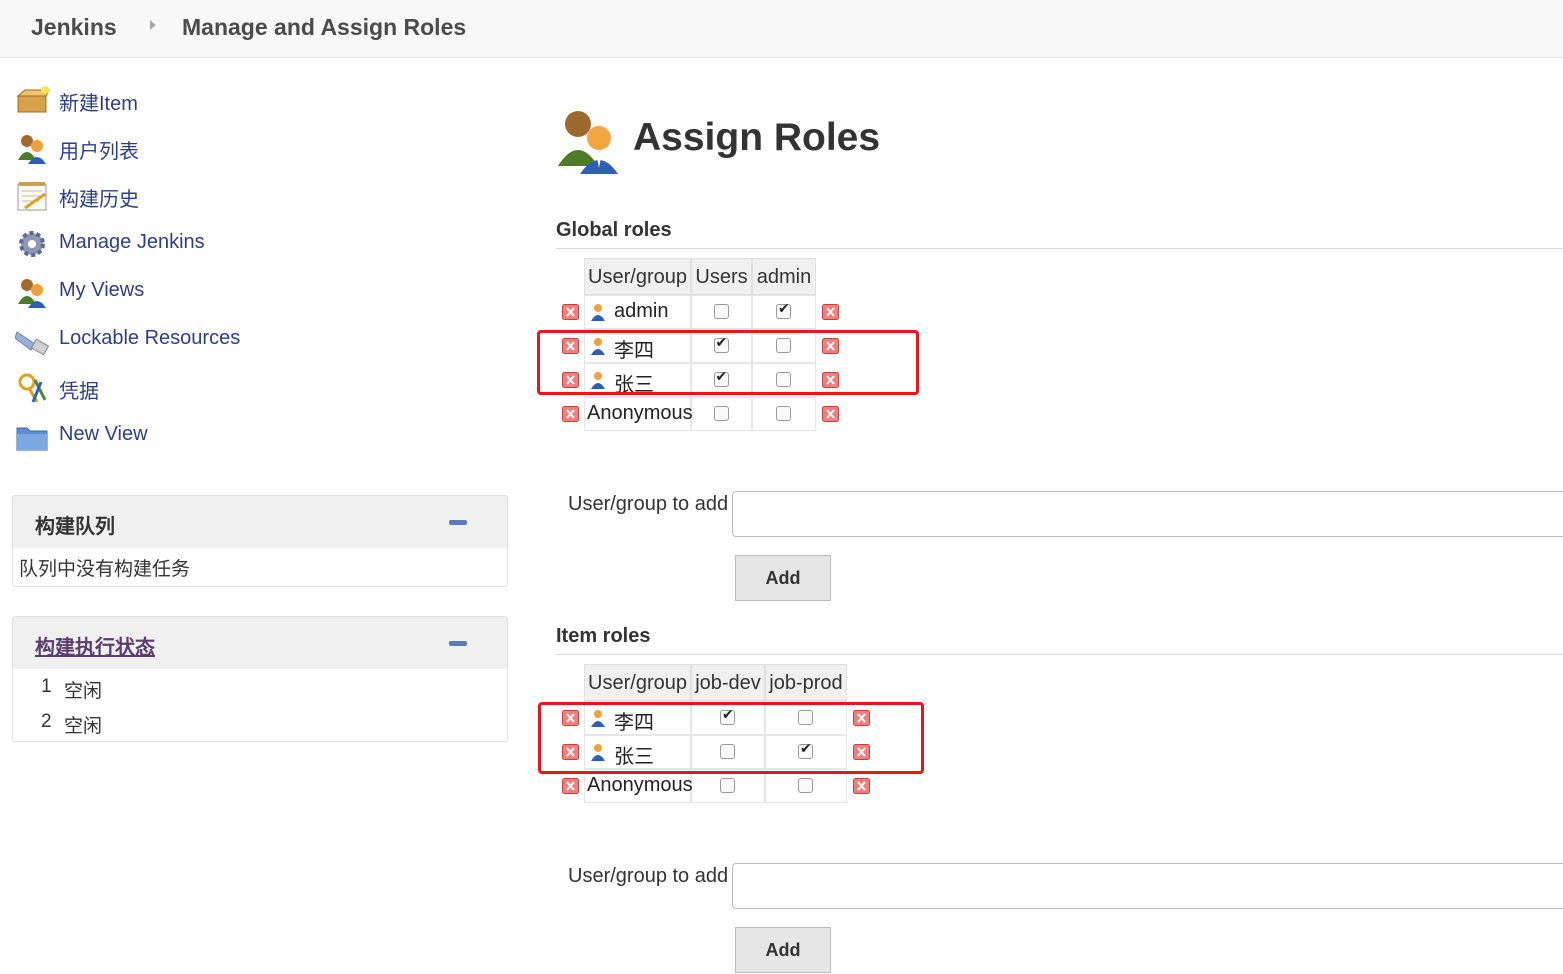 The width and height of the screenshot is (1563, 974). I want to click on column-header: Users, so click(721, 276).